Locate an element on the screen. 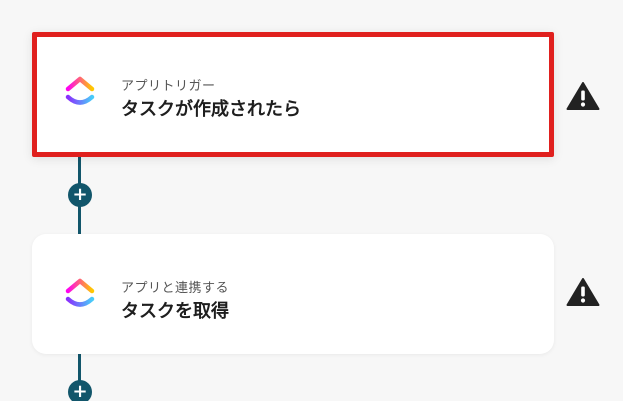 The image size is (623, 401). step-title: タスクが作成されたら is located at coordinates (211, 109).